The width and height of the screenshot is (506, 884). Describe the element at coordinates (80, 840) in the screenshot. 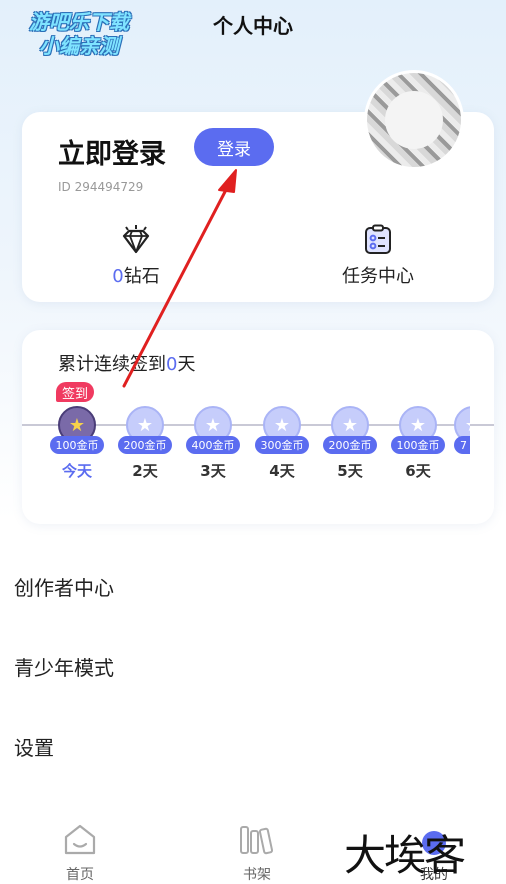

I see `home-icon` at that location.